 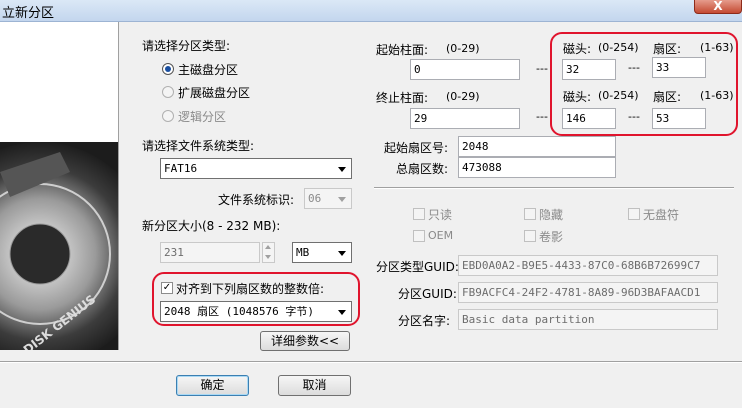 What do you see at coordinates (402, 50) in the screenshot?
I see `start-cylinder-label: 起始柱面:` at bounding box center [402, 50].